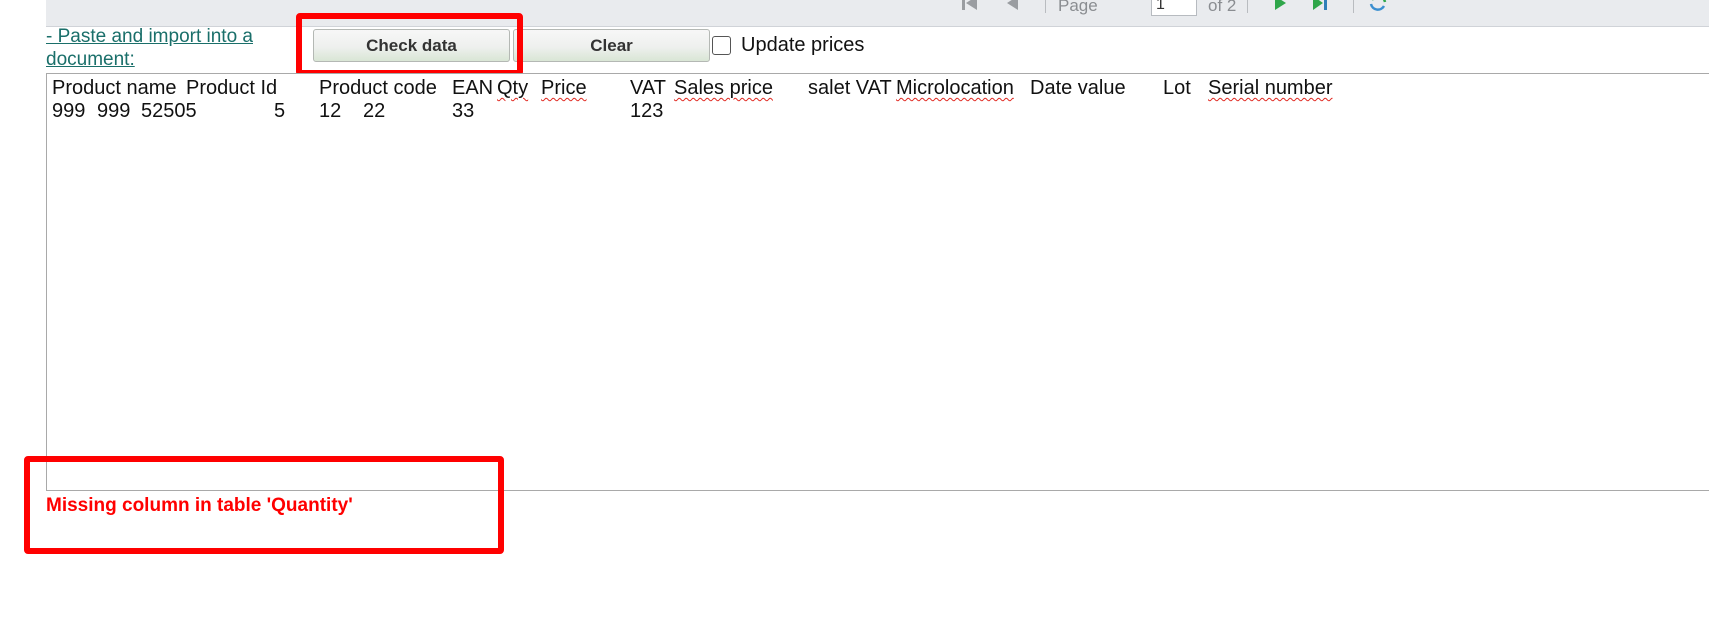 The width and height of the screenshot is (1709, 627). What do you see at coordinates (1013, 6) in the screenshot?
I see `previous-page-icon` at bounding box center [1013, 6].